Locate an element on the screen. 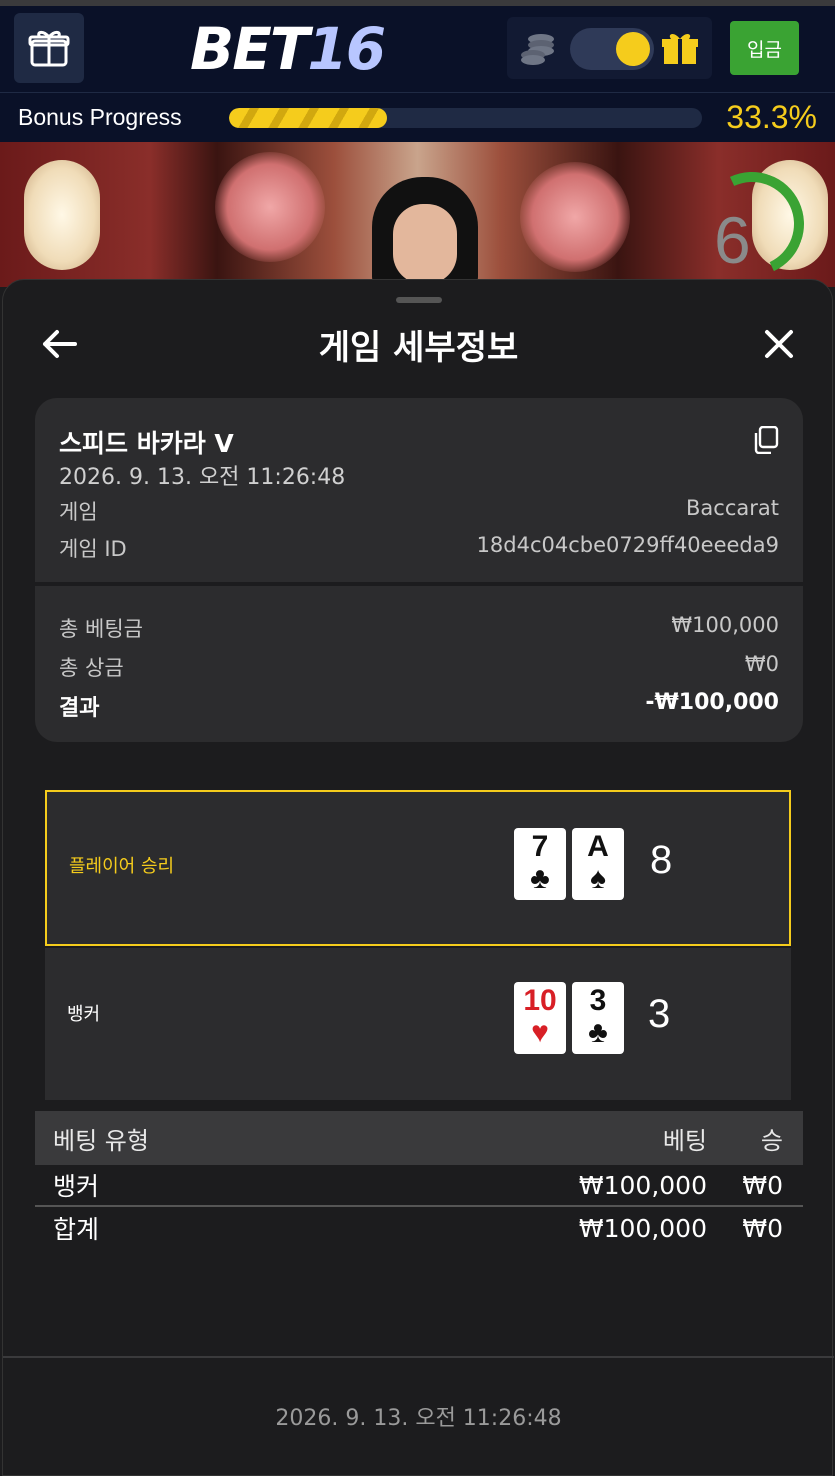 This screenshot has width=835, height=1476. playing-card: 3 ♣ is located at coordinates (598, 1018).